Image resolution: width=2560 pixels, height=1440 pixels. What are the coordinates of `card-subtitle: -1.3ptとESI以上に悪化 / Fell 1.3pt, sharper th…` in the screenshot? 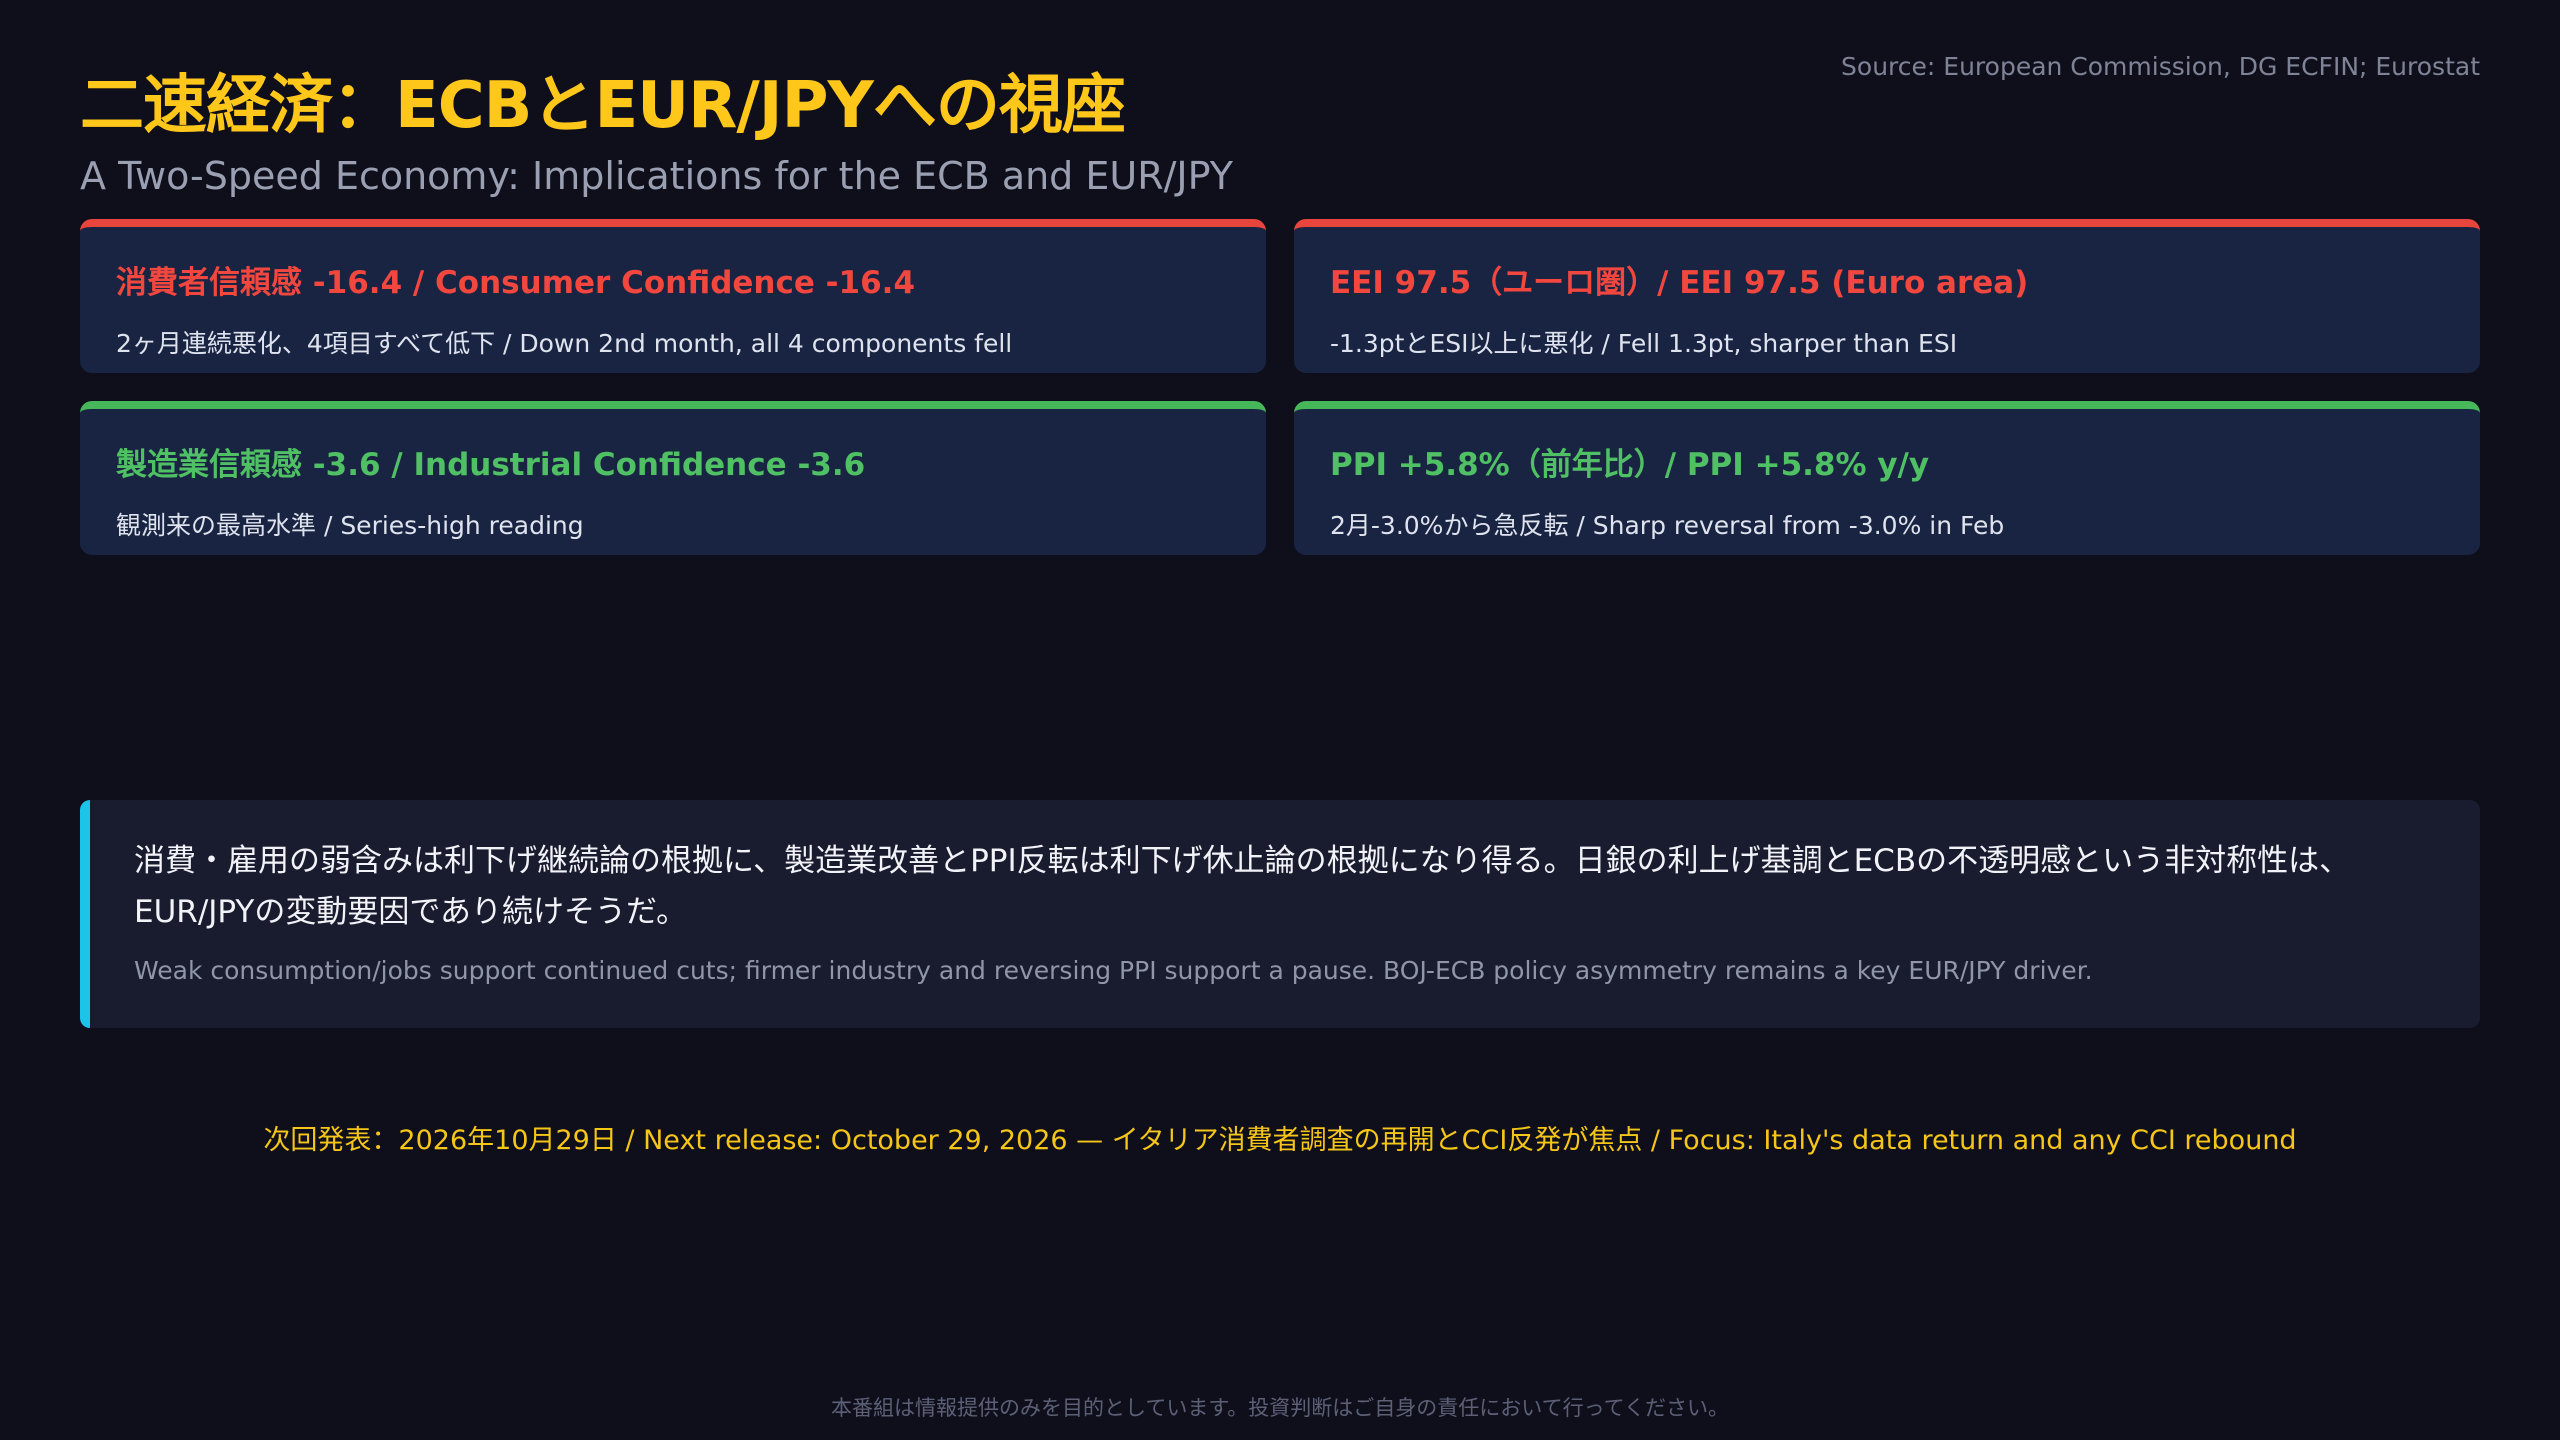 It's located at (1644, 343).